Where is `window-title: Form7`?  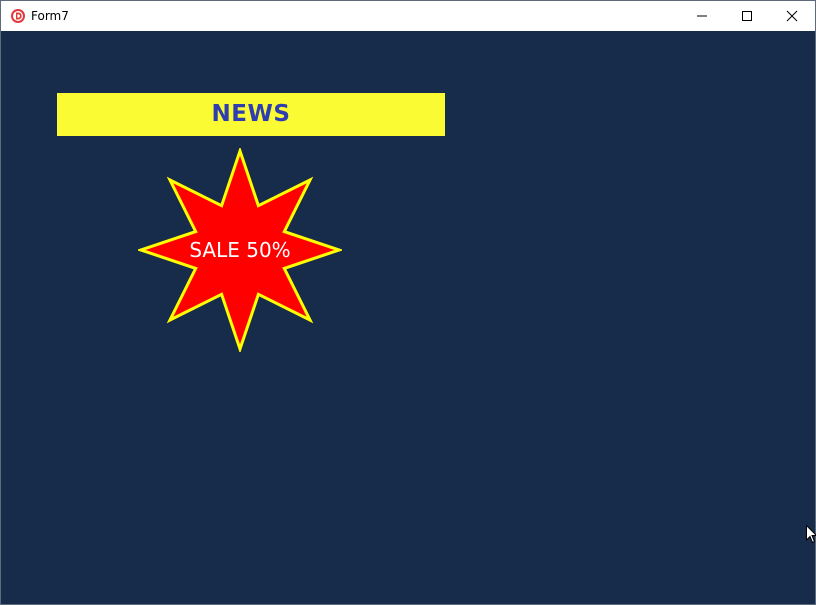
window-title: Form7 is located at coordinates (50, 16).